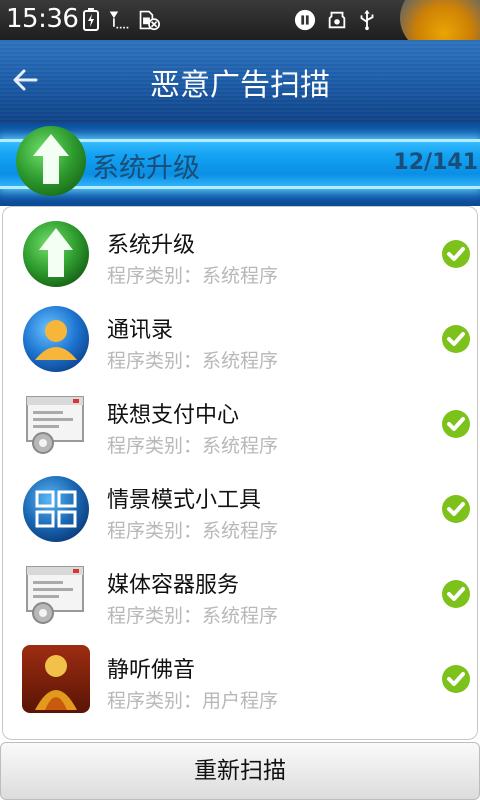 Image resolution: width=480 pixels, height=800 pixels. What do you see at coordinates (56, 339) in the screenshot?
I see `contacts-icon` at bounding box center [56, 339].